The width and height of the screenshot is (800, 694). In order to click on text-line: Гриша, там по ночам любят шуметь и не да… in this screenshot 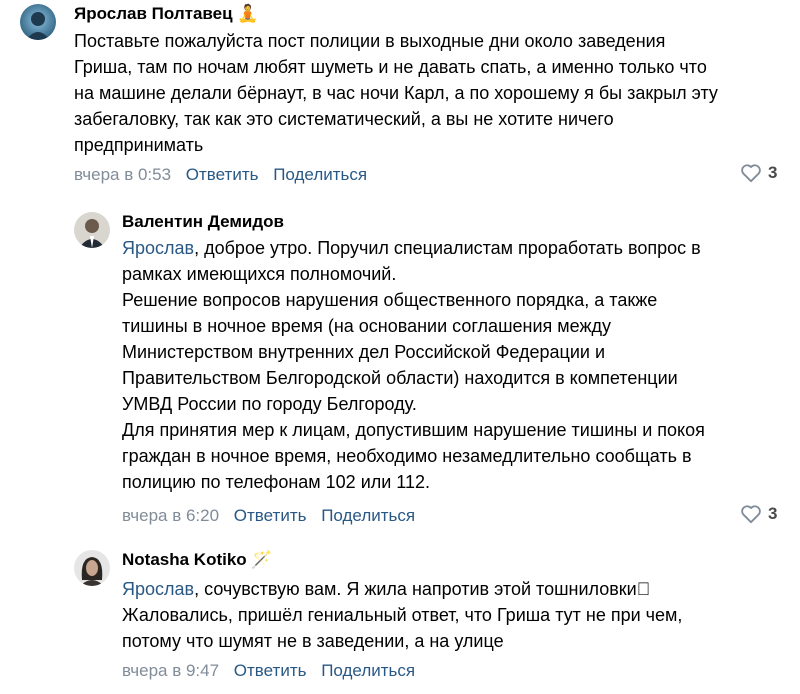, I will do `click(390, 67)`.